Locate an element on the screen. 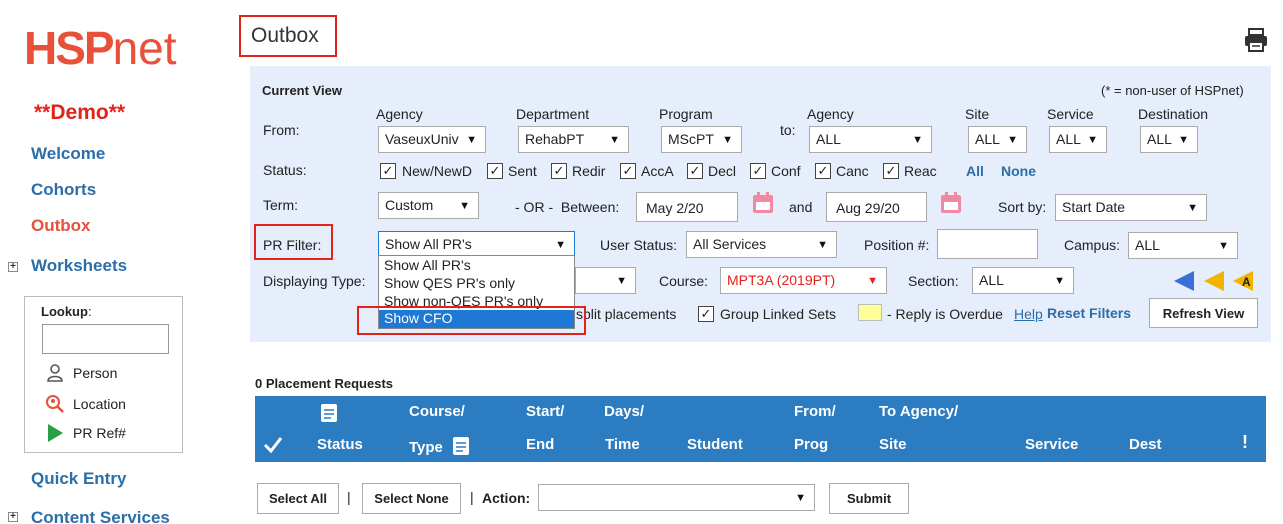 The width and height of the screenshot is (1283, 524). col-start: Start/ is located at coordinates (545, 411).